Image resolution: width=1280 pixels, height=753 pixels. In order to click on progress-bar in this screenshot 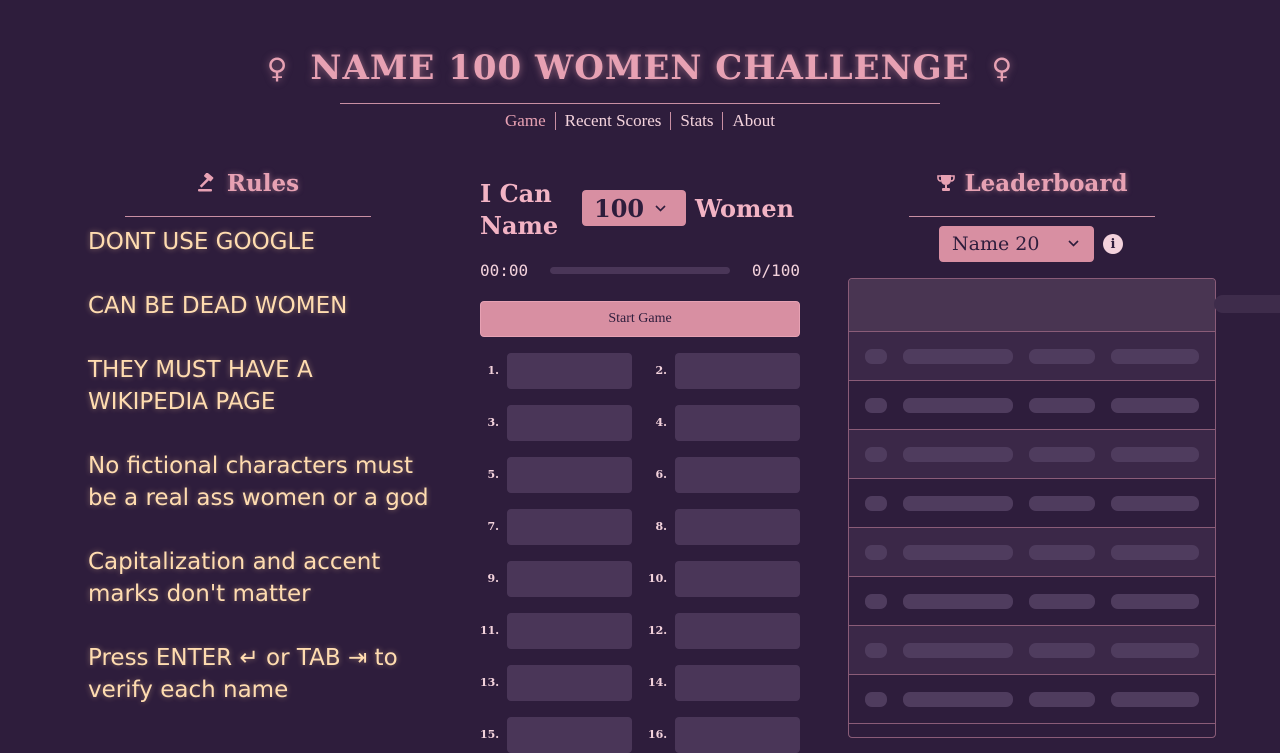, I will do `click(640, 270)`.